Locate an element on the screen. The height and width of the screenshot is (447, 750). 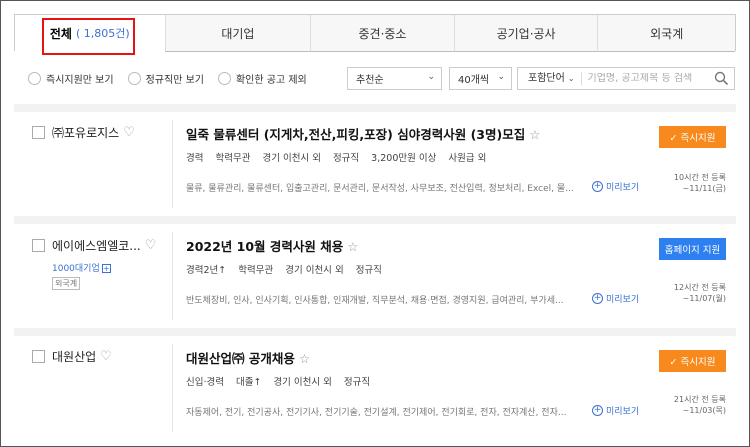
job-title: 2022년 10월 경력사원 채용 ☆ is located at coordinates (272, 245).